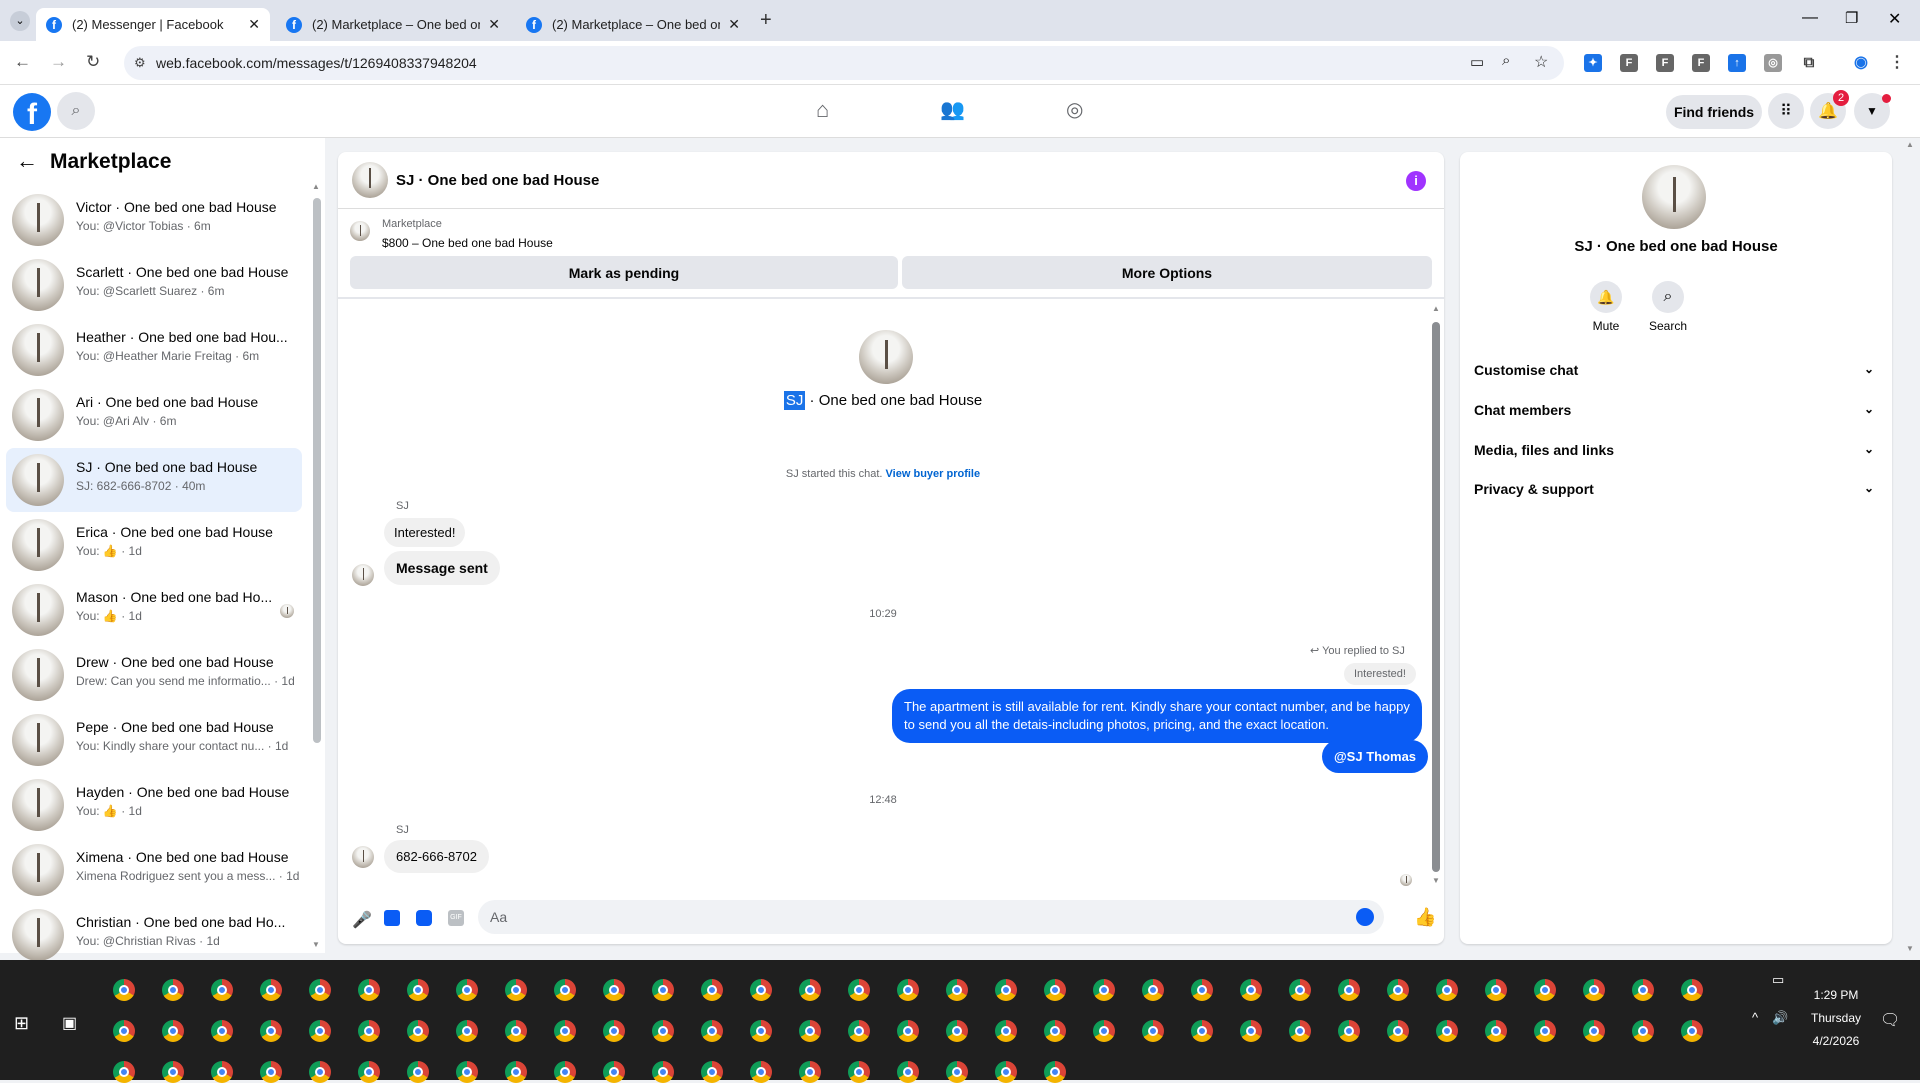 This screenshot has height=1083, width=1920. I want to click on voice-clip-icon: 🎤, so click(362, 920).